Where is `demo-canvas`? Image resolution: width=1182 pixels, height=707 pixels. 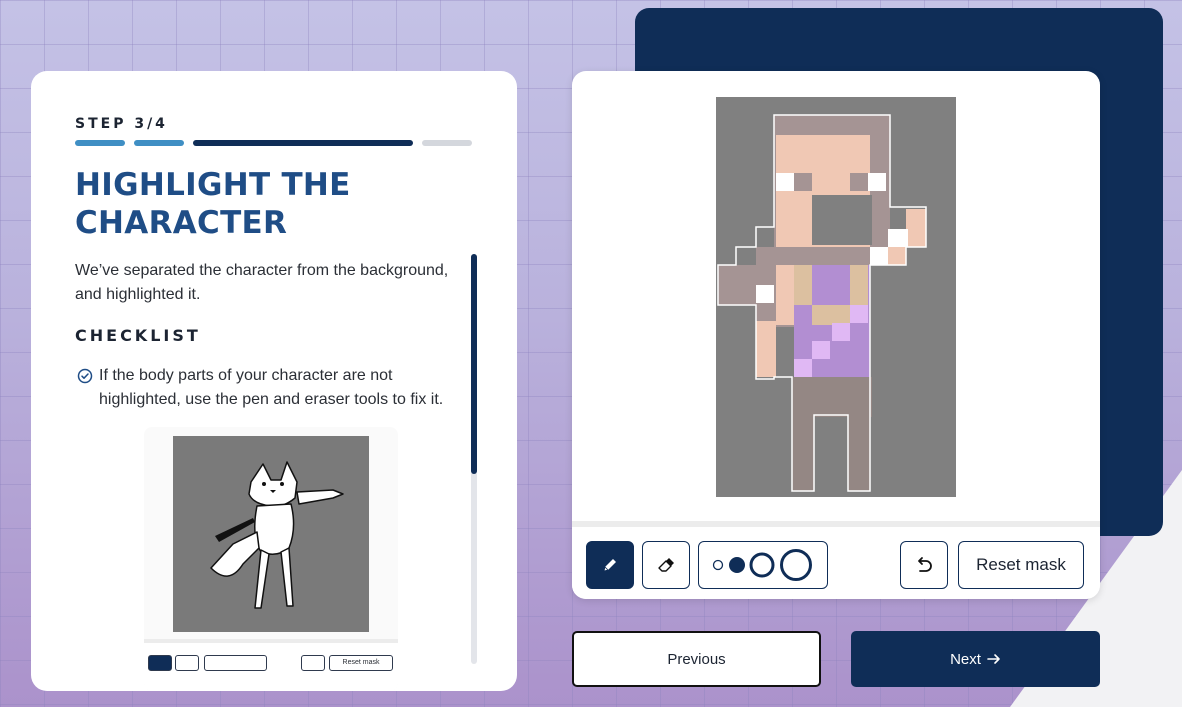
demo-canvas is located at coordinates (271, 534).